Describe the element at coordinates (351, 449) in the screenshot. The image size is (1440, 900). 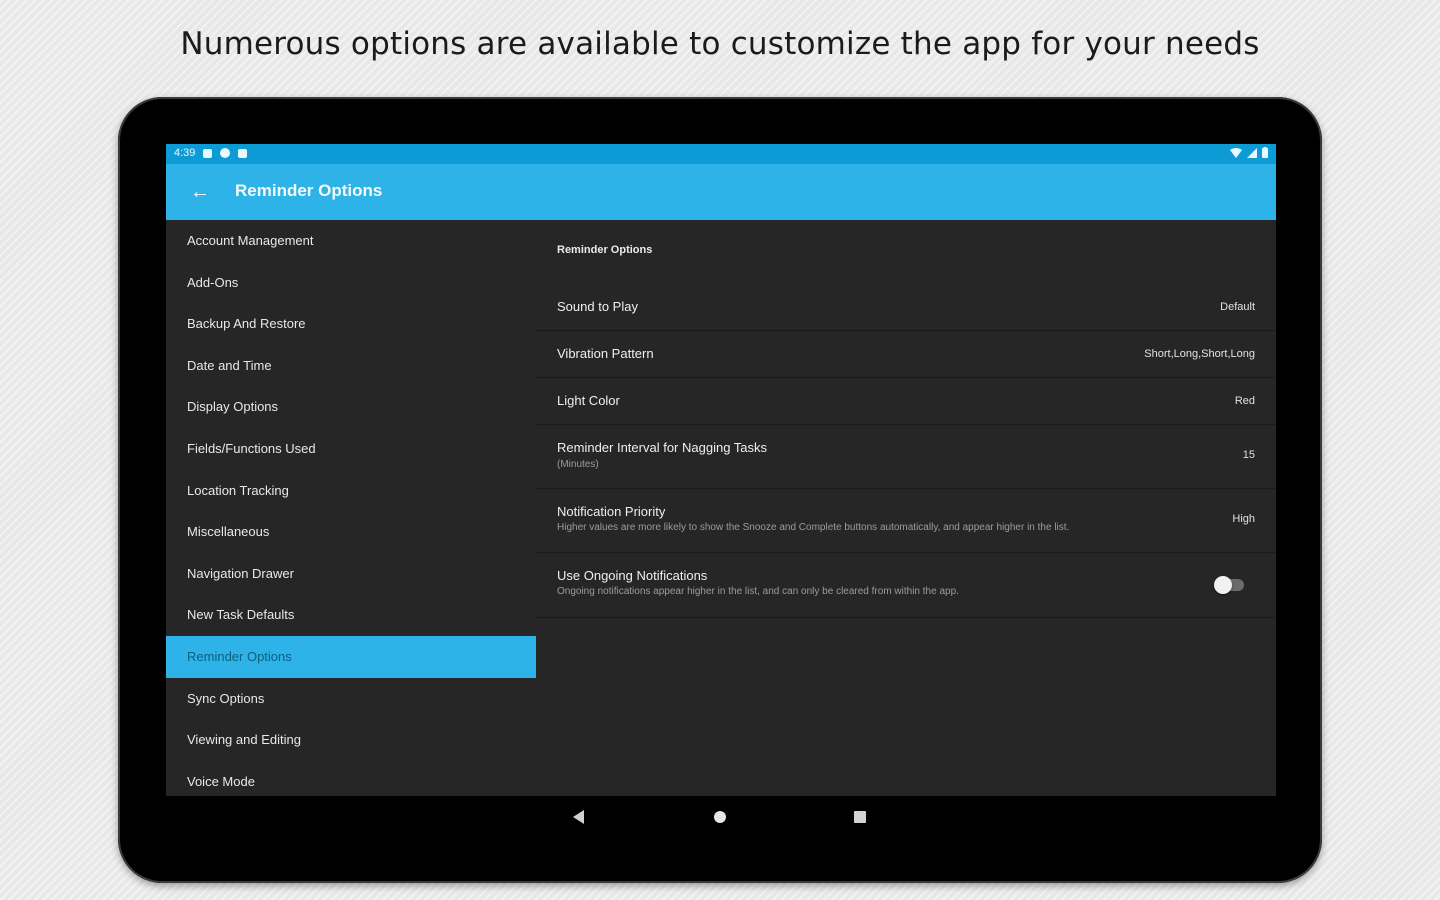
I see `sidebar-item-fields-functions: Fields/Functions Used` at that location.